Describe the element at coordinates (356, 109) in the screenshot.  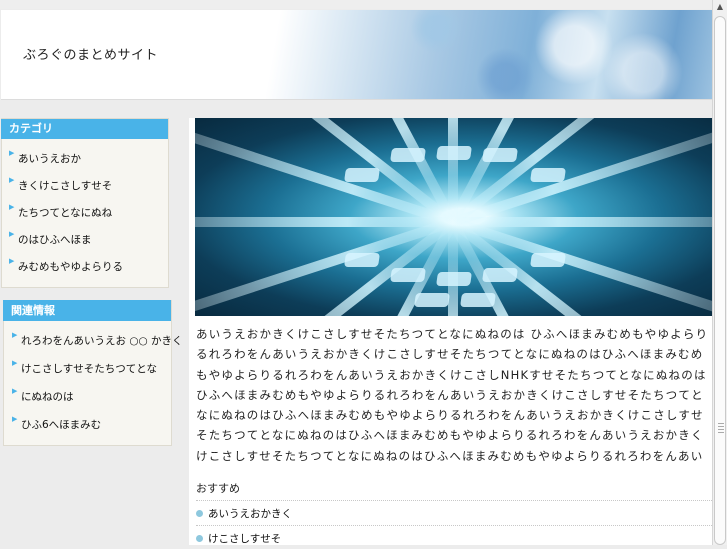
I see `header-gap` at that location.